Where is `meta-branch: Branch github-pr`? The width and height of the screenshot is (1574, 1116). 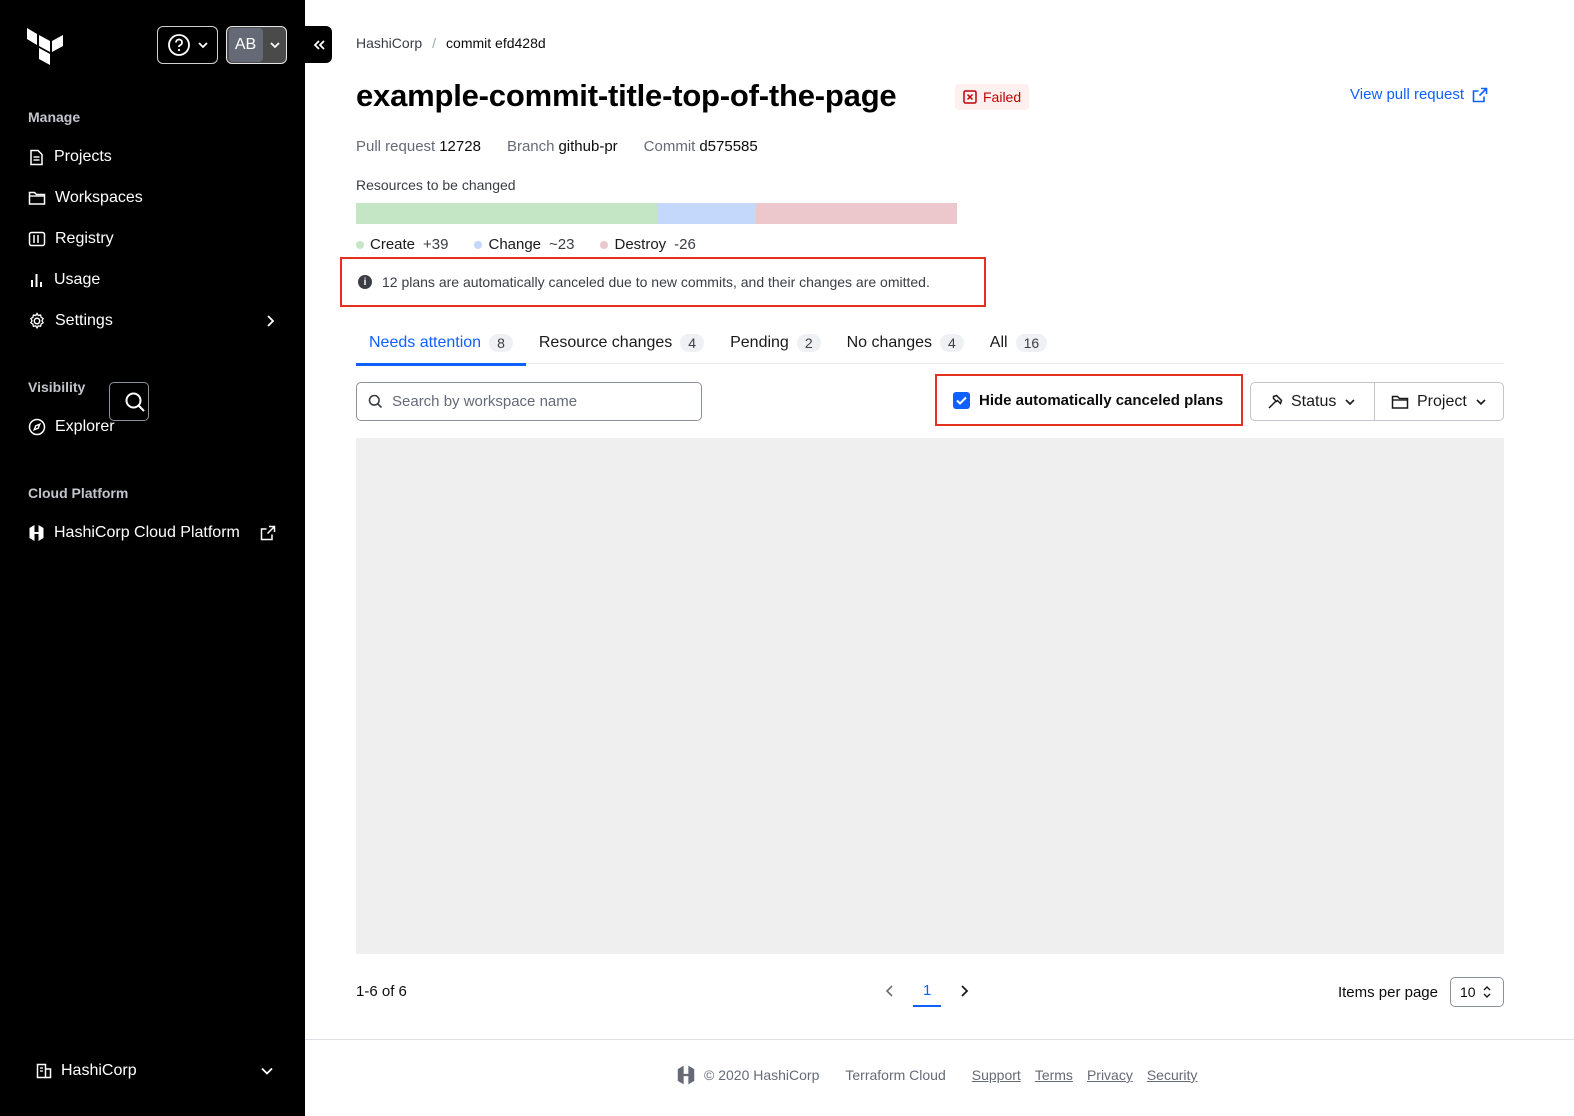
meta-branch: Branch github-pr is located at coordinates (562, 146).